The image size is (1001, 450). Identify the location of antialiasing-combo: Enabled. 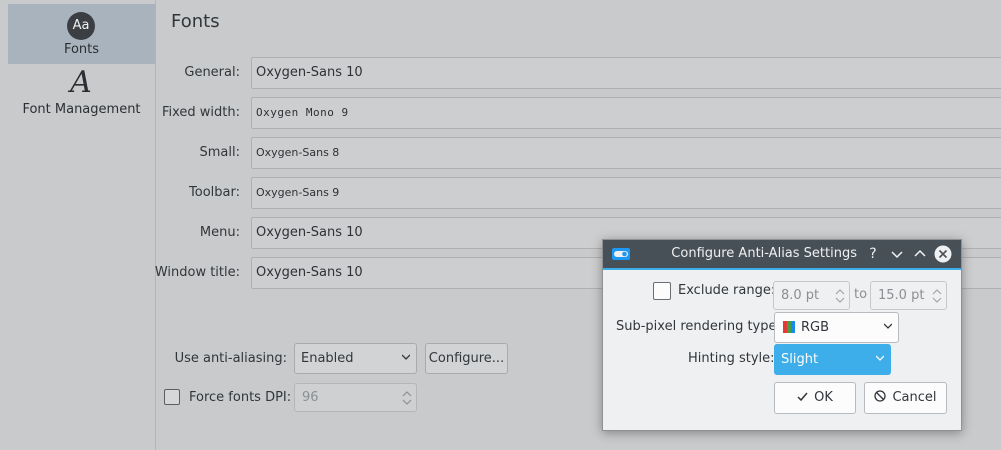
(355, 358).